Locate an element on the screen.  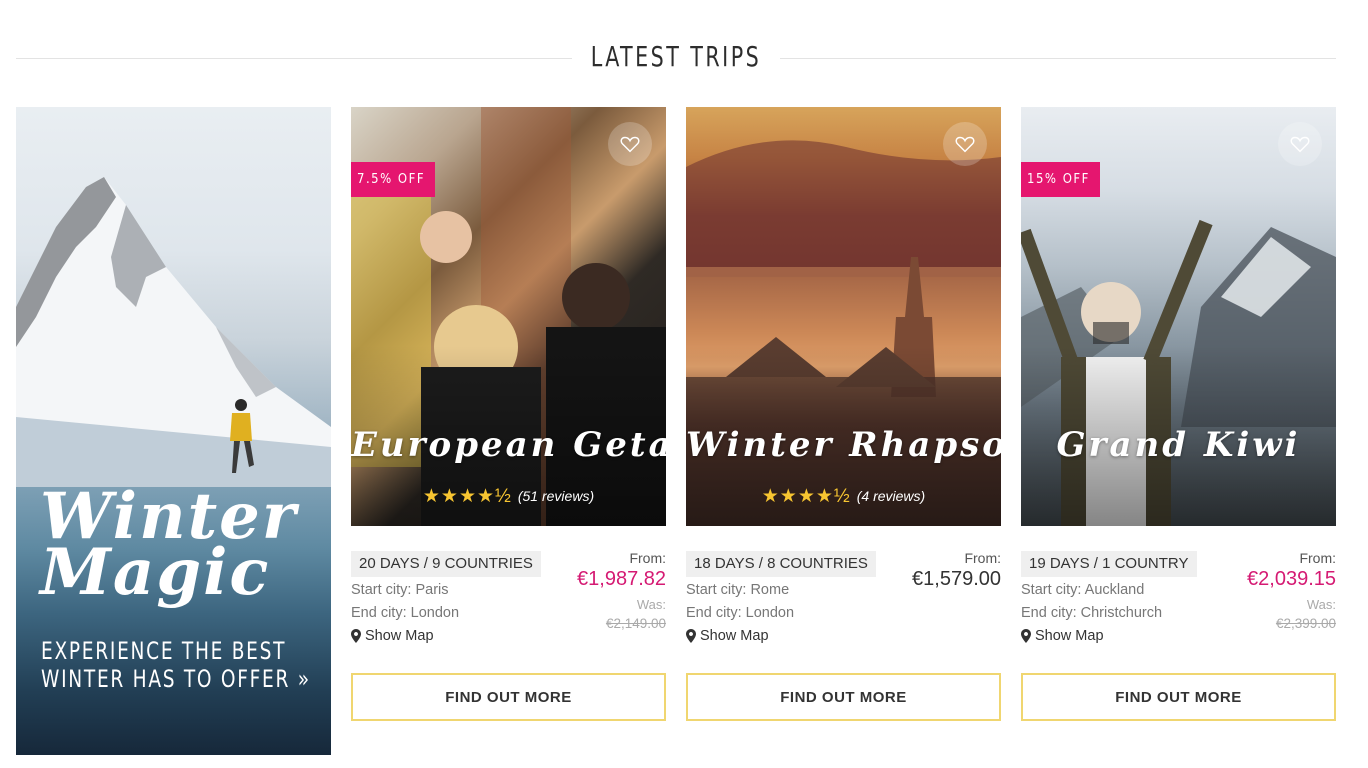
divider-right is located at coordinates (1058, 58).